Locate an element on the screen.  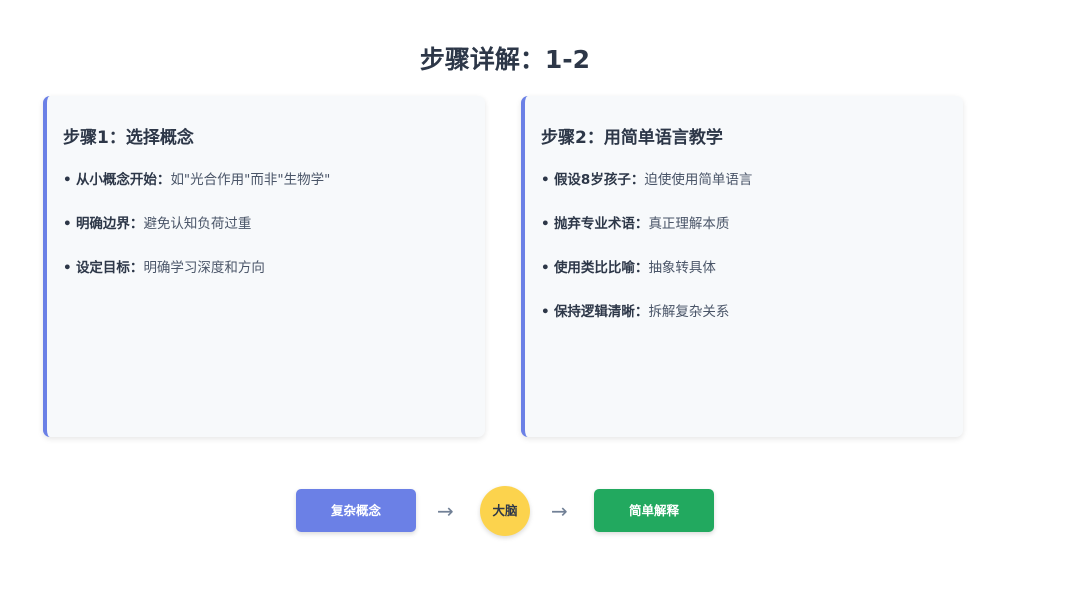
list-item: • 明确边界：避免认知负荷过重 is located at coordinates (274, 224).